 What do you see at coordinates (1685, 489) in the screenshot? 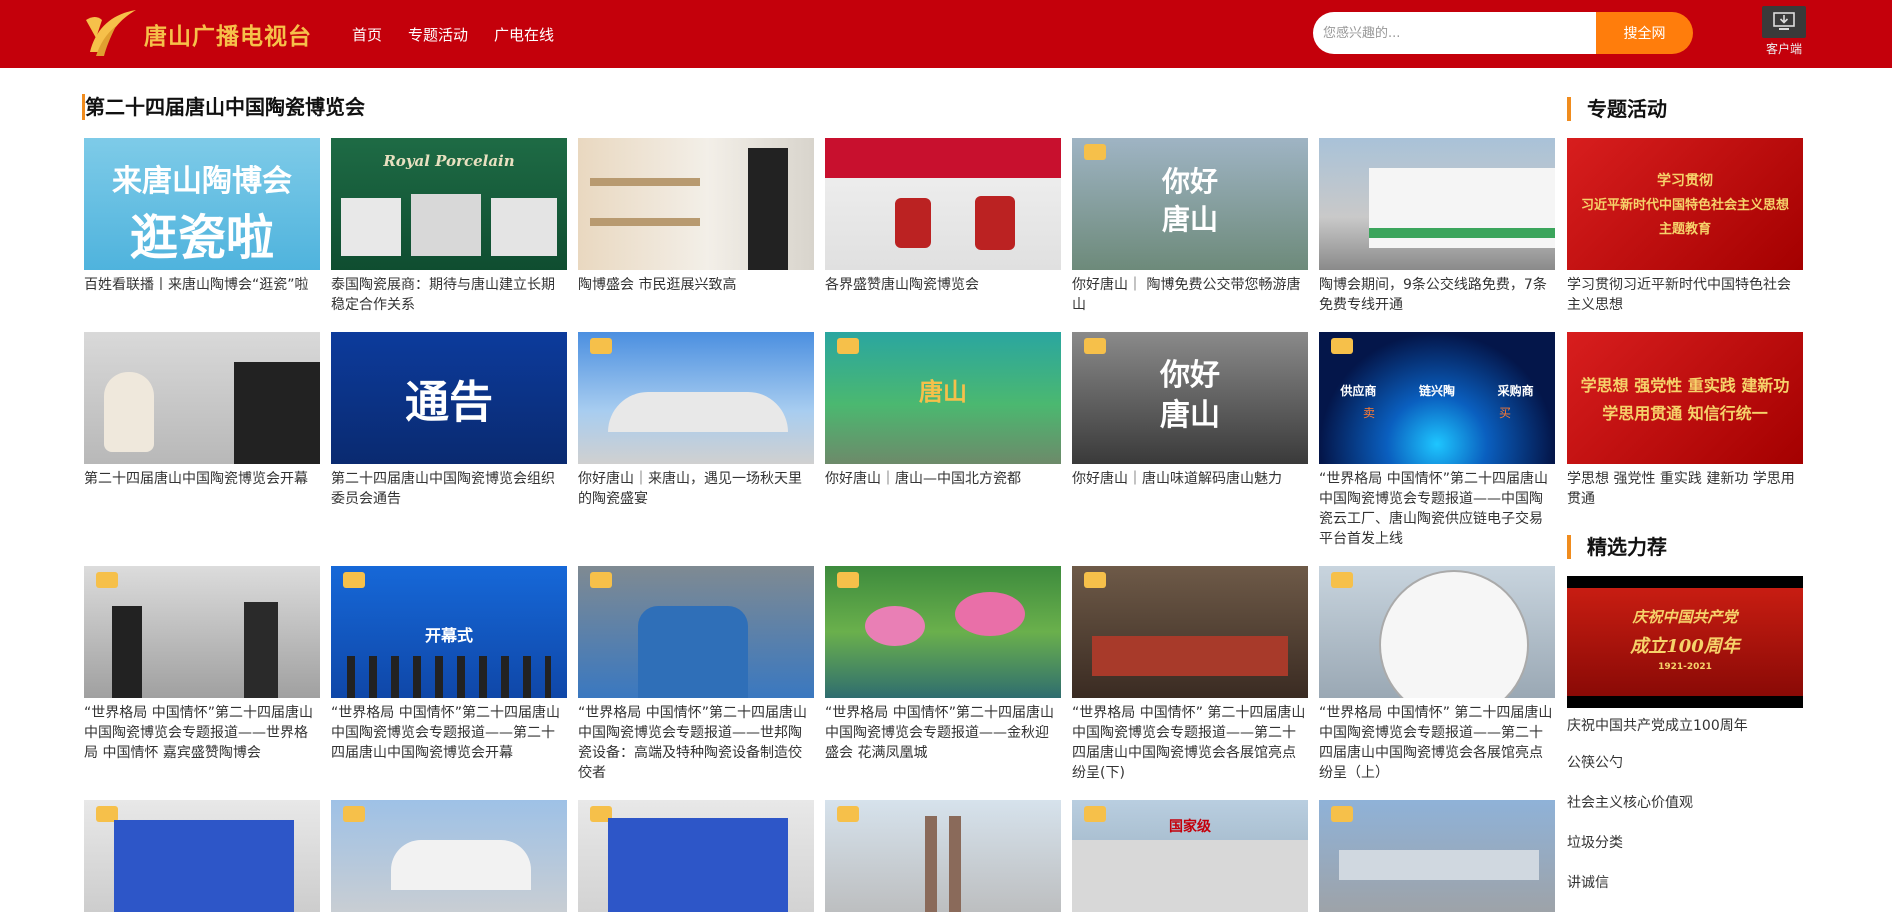
I see `topic-caption: 学思想 强党性 重实践 建新功 学思用贯通` at bounding box center [1685, 489].